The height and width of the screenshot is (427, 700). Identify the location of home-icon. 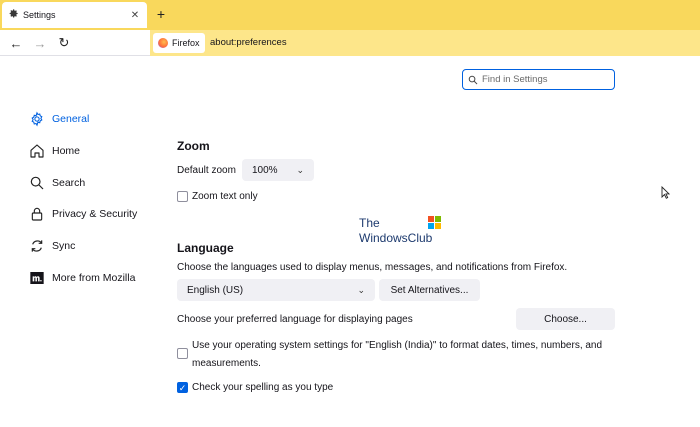
(37, 151).